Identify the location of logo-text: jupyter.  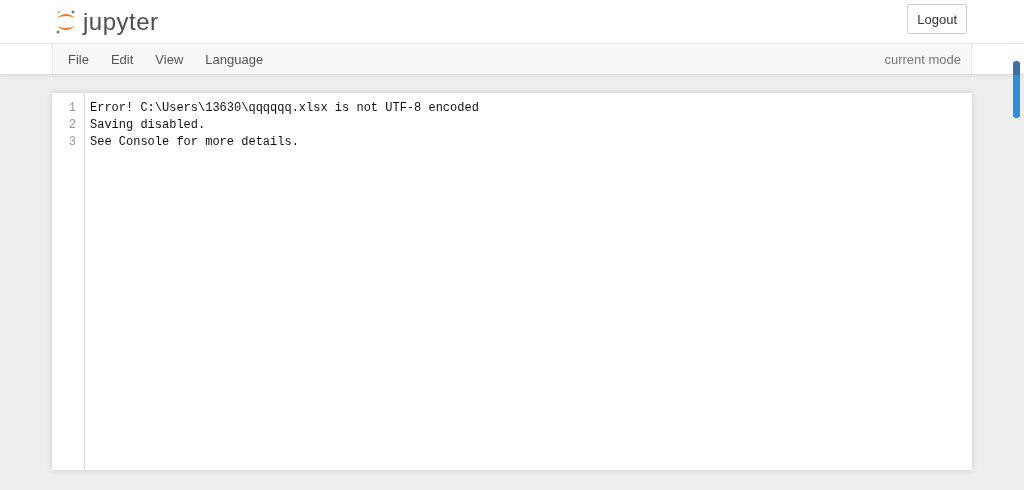
(121, 21).